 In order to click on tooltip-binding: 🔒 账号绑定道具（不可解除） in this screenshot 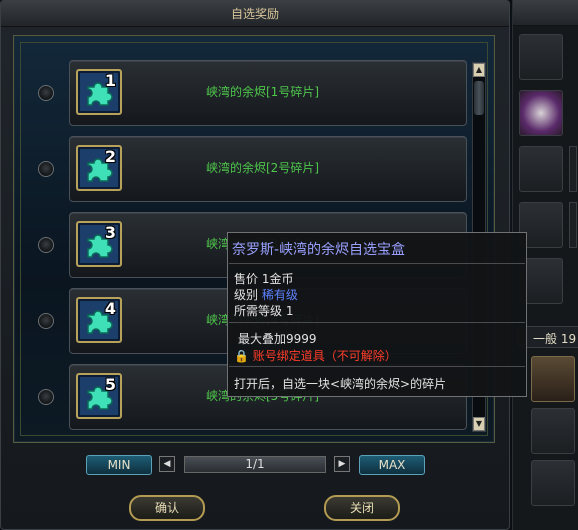, I will do `click(315, 355)`.